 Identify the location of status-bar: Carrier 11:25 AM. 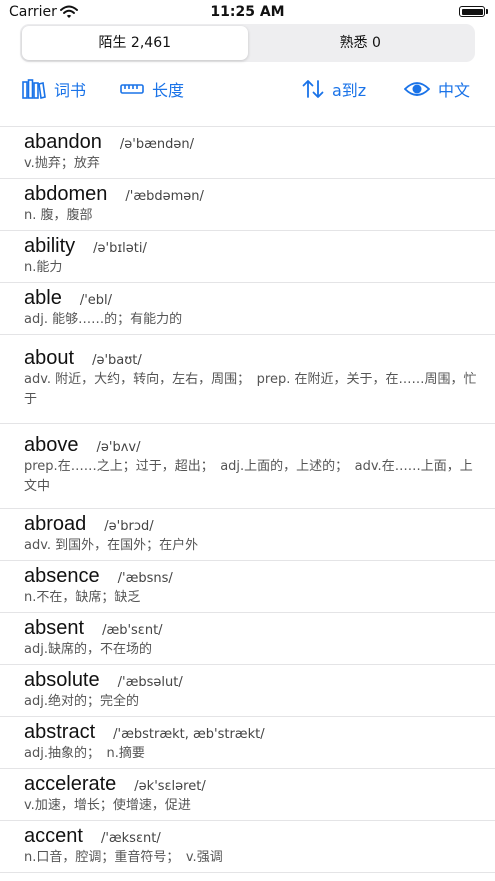
(247, 13).